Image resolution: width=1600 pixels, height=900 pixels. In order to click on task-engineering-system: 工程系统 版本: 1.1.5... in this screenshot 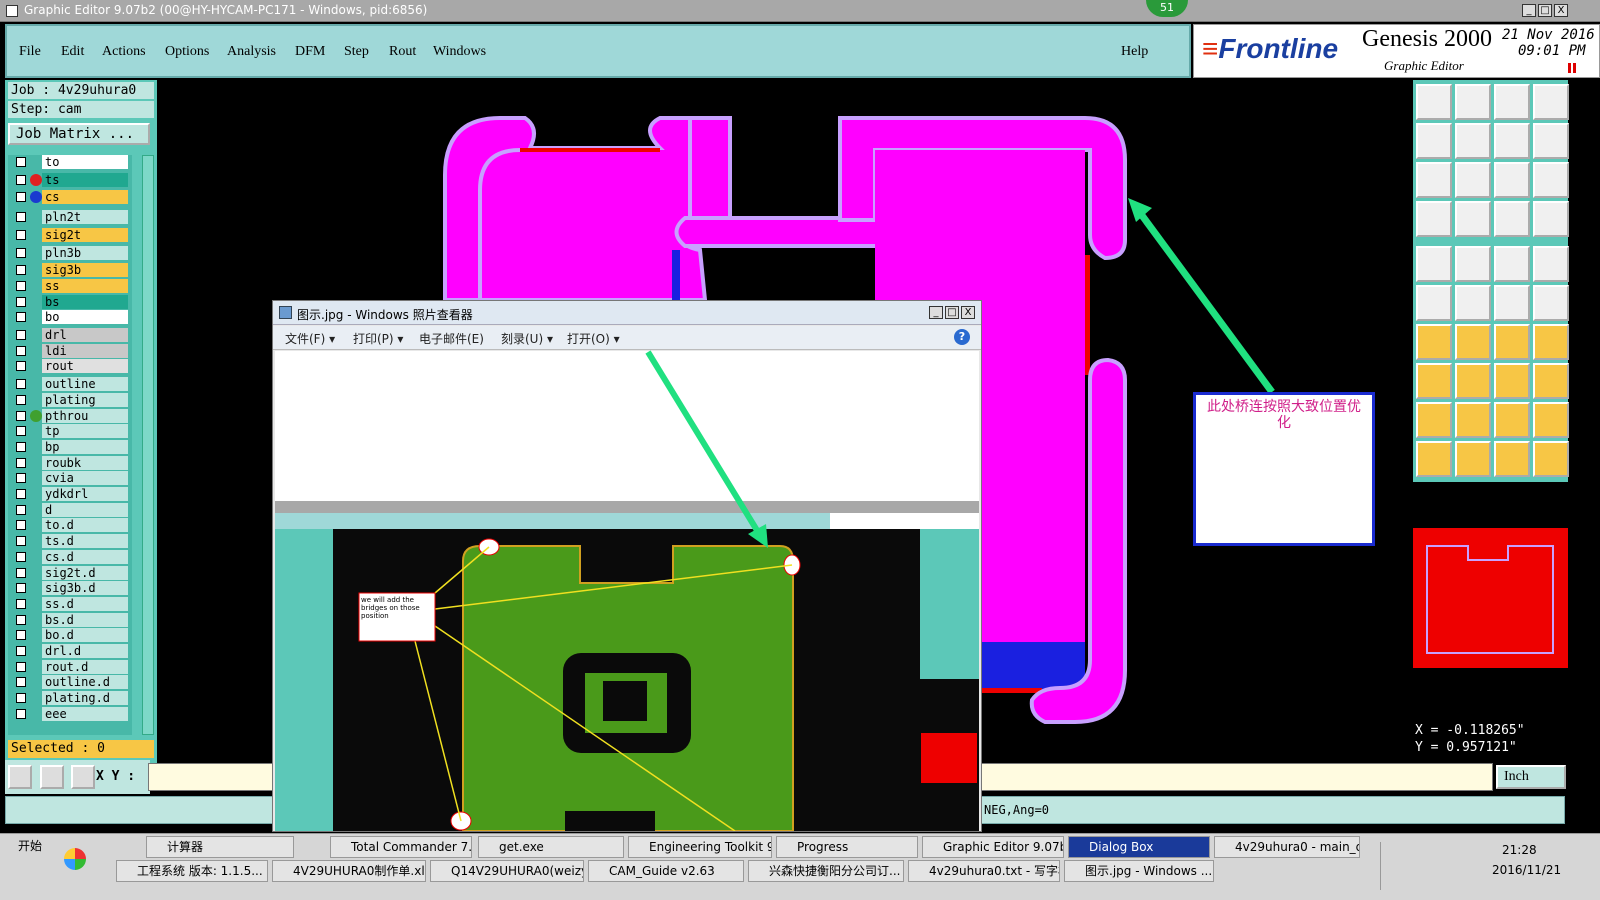, I will do `click(192, 871)`.